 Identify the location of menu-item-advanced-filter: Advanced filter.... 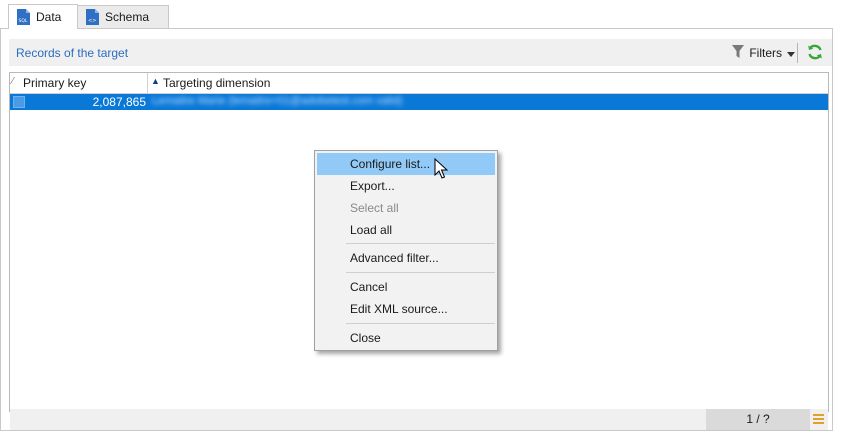
(406, 258).